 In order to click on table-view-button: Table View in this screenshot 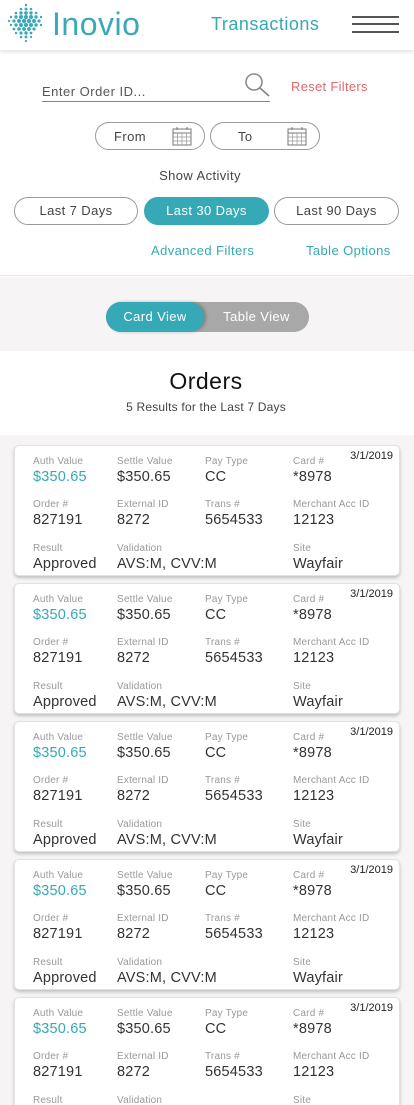, I will do `click(256, 317)`.